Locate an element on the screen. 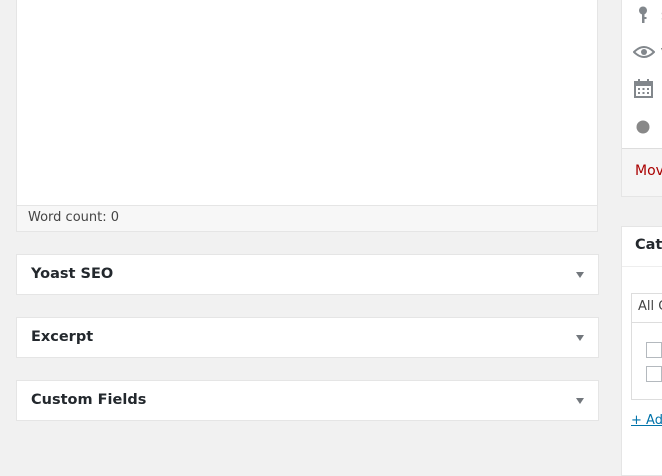  add-new-category-link: + Ad is located at coordinates (646, 420).